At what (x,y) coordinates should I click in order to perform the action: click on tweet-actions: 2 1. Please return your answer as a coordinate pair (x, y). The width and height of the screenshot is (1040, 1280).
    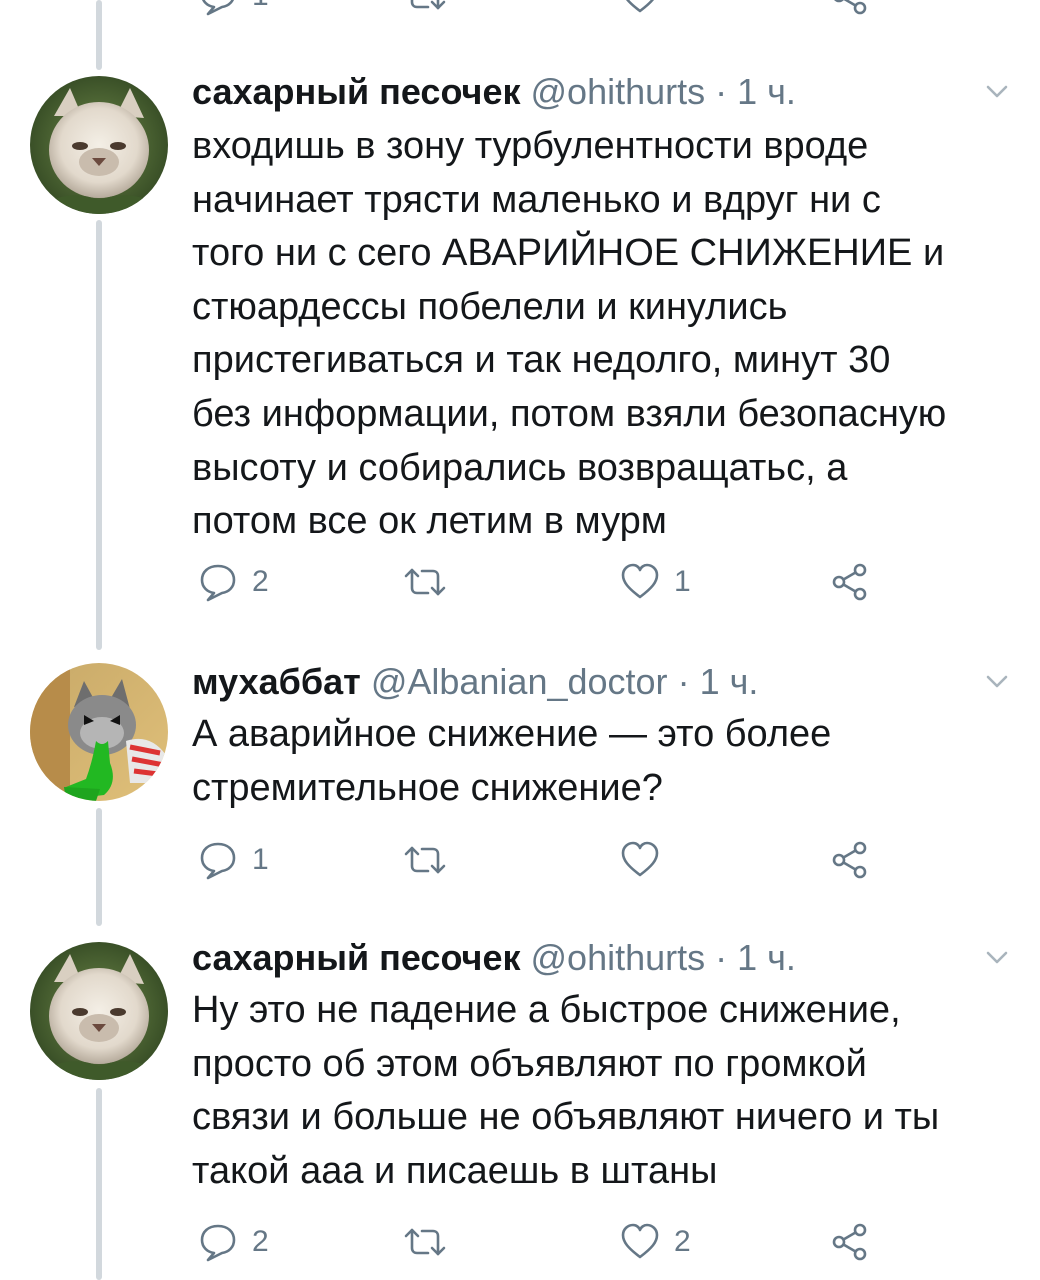
    Looking at the image, I should click on (542, 582).